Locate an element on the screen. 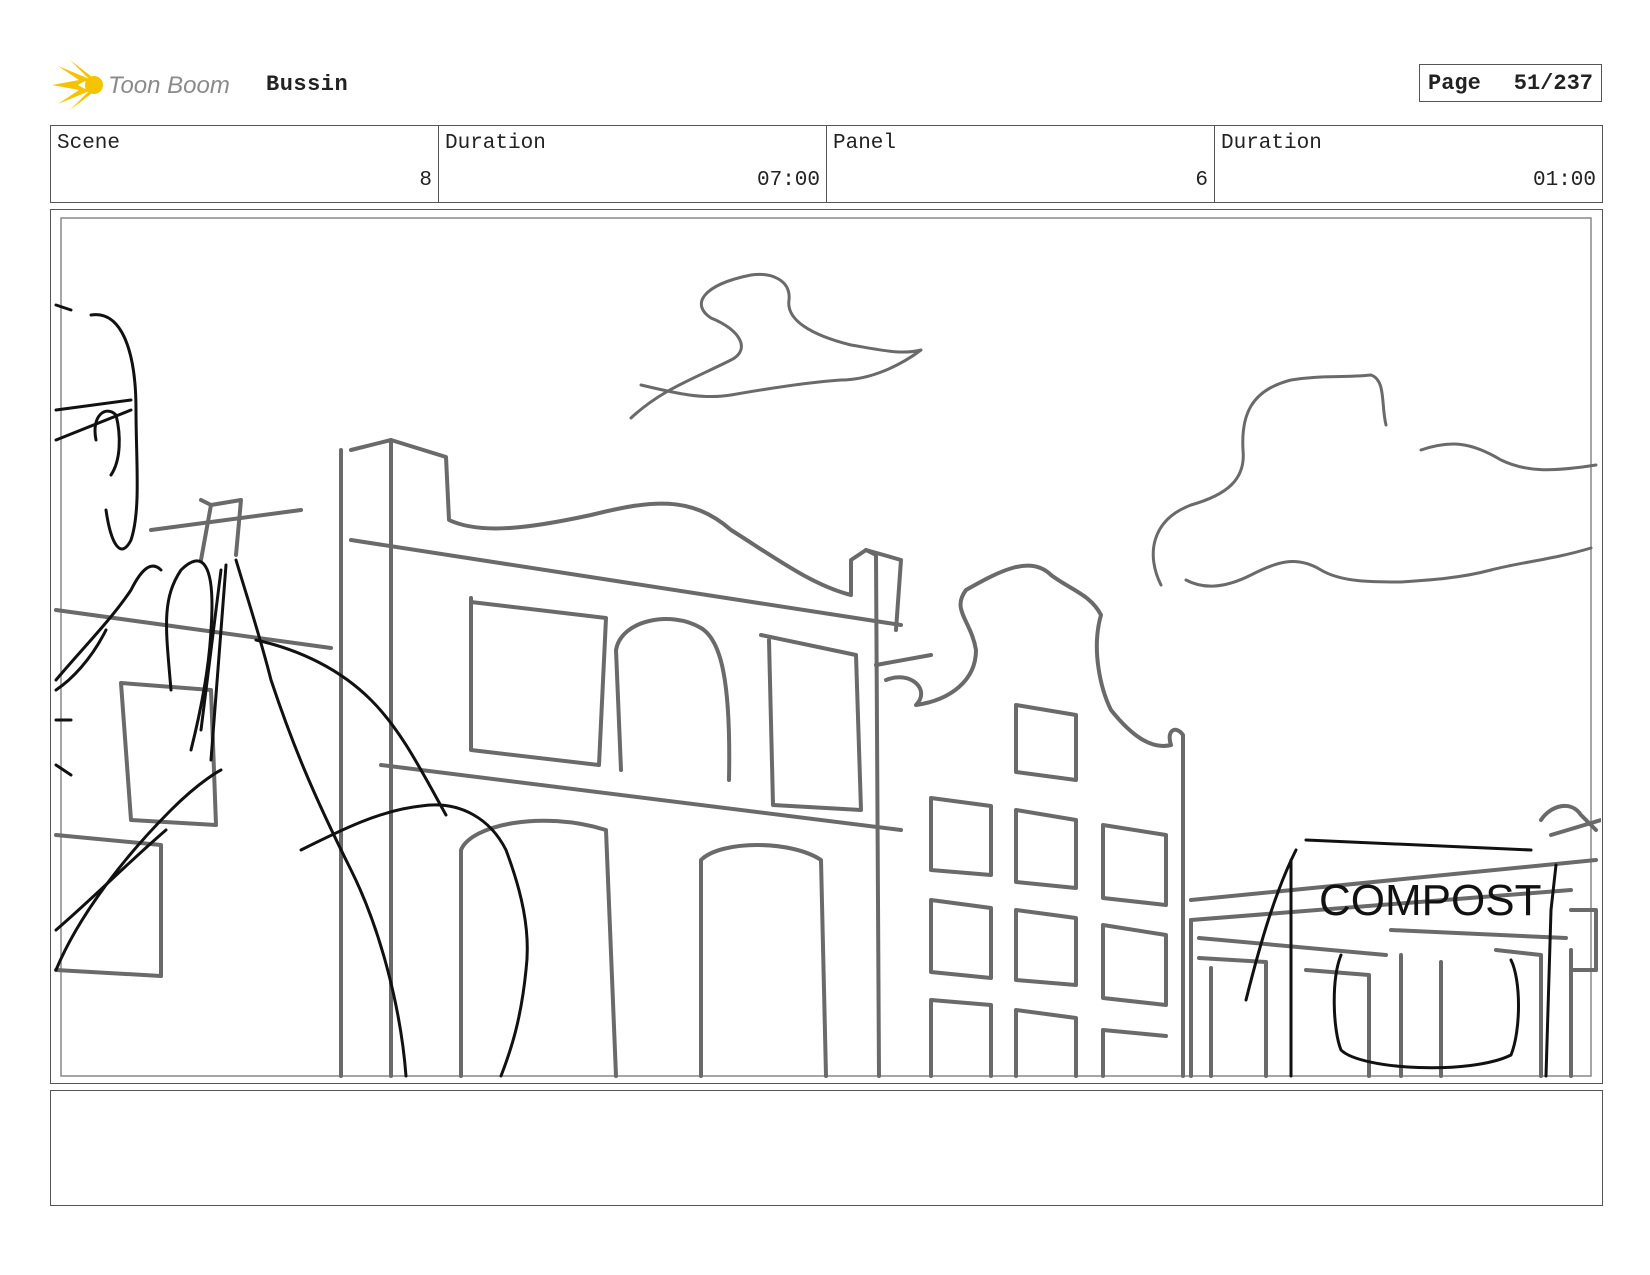 The height and width of the screenshot is (1275, 1650). scene-duration-label: Duration is located at coordinates (495, 143).